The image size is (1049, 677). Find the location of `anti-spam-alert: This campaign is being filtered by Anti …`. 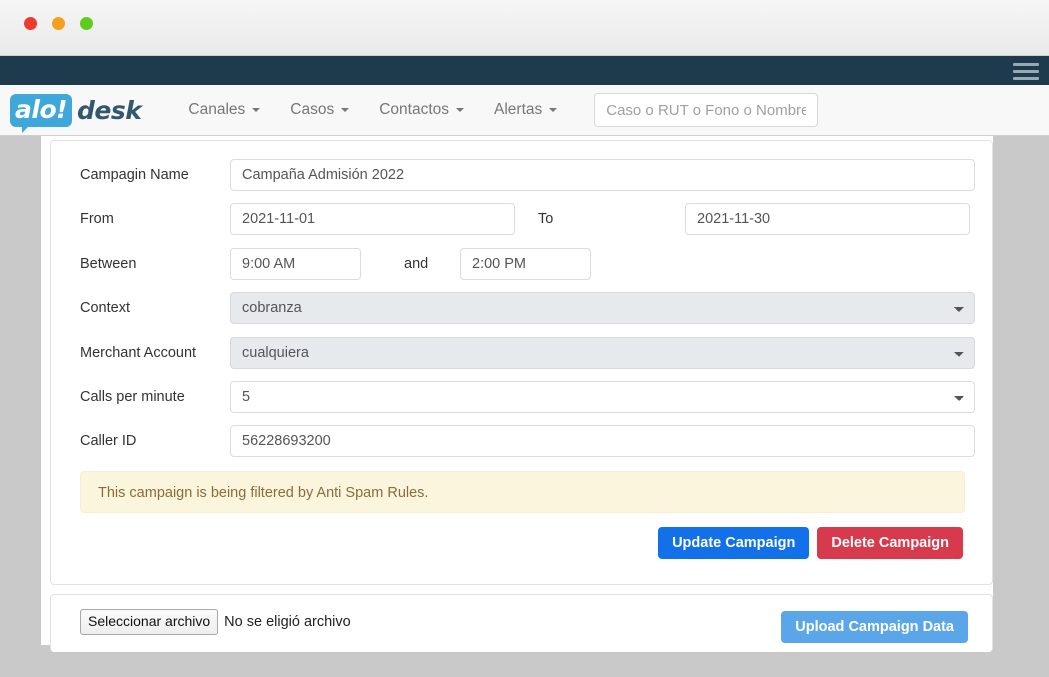

anti-spam-alert: This campaign is being filtered by Anti … is located at coordinates (522, 492).